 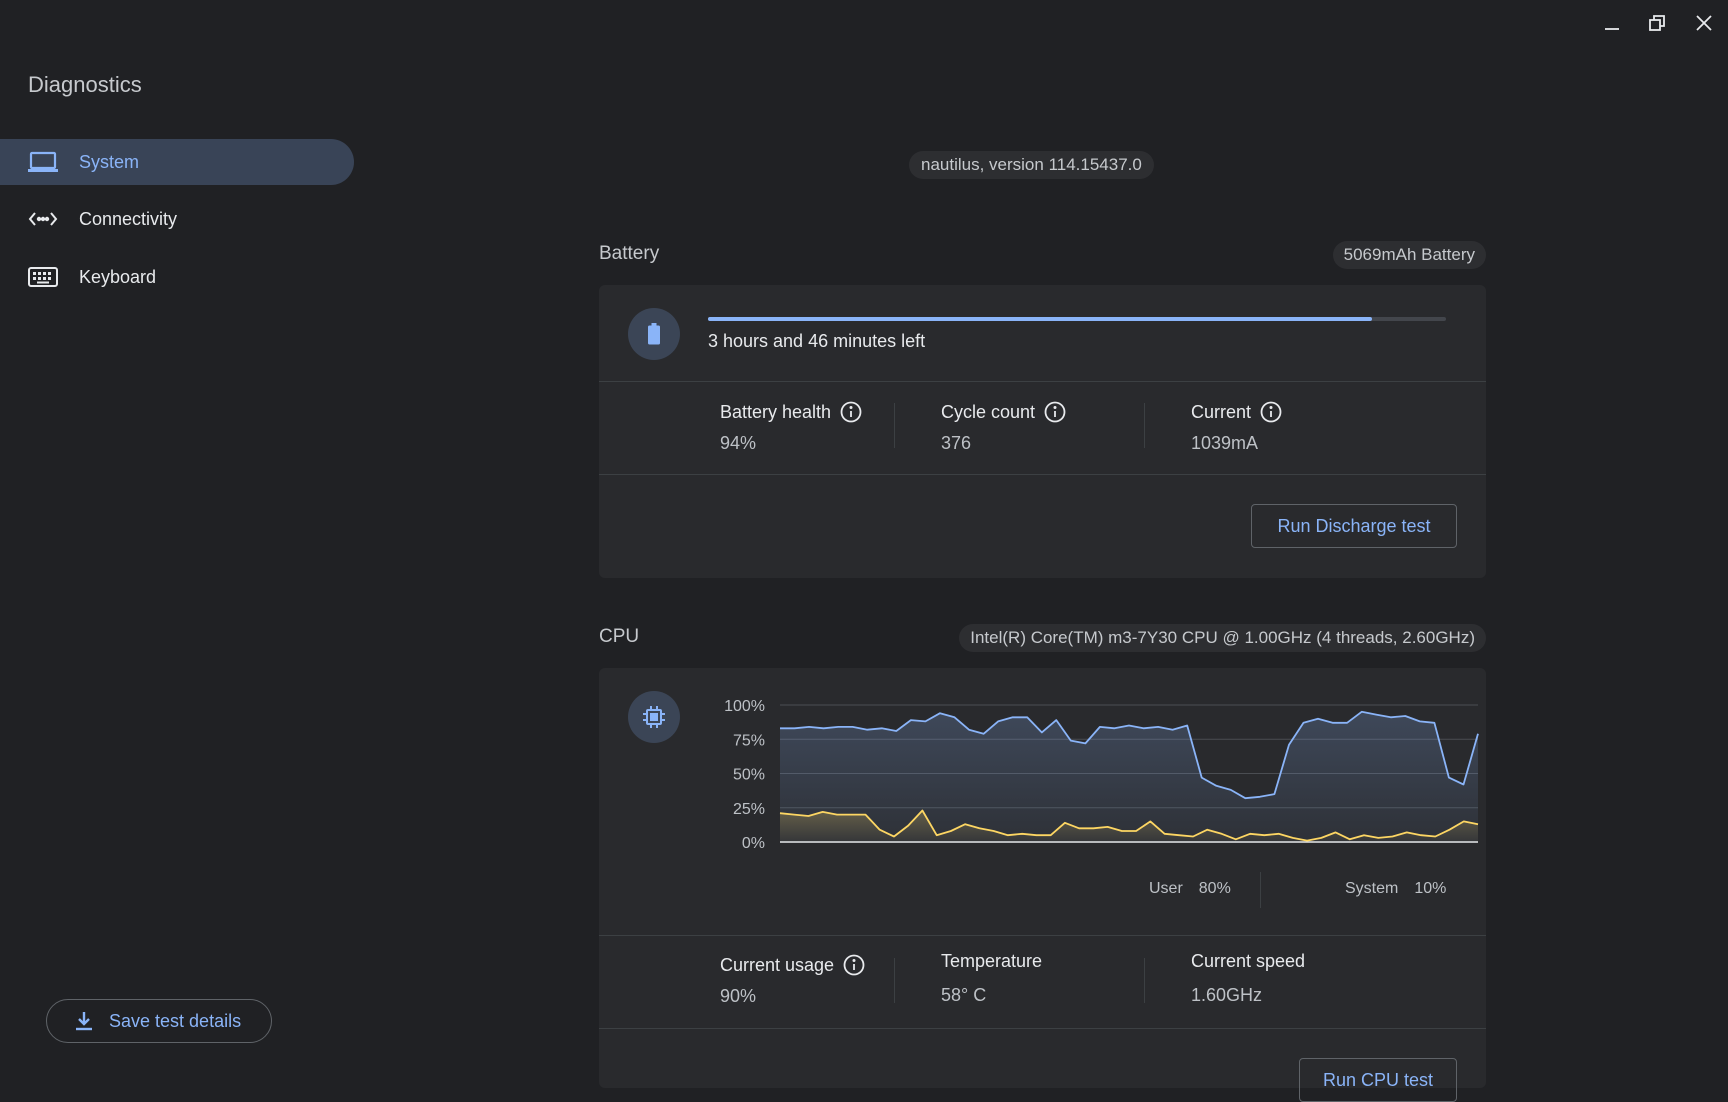 I want to click on app-title: Diagnostics, so click(x=85, y=84).